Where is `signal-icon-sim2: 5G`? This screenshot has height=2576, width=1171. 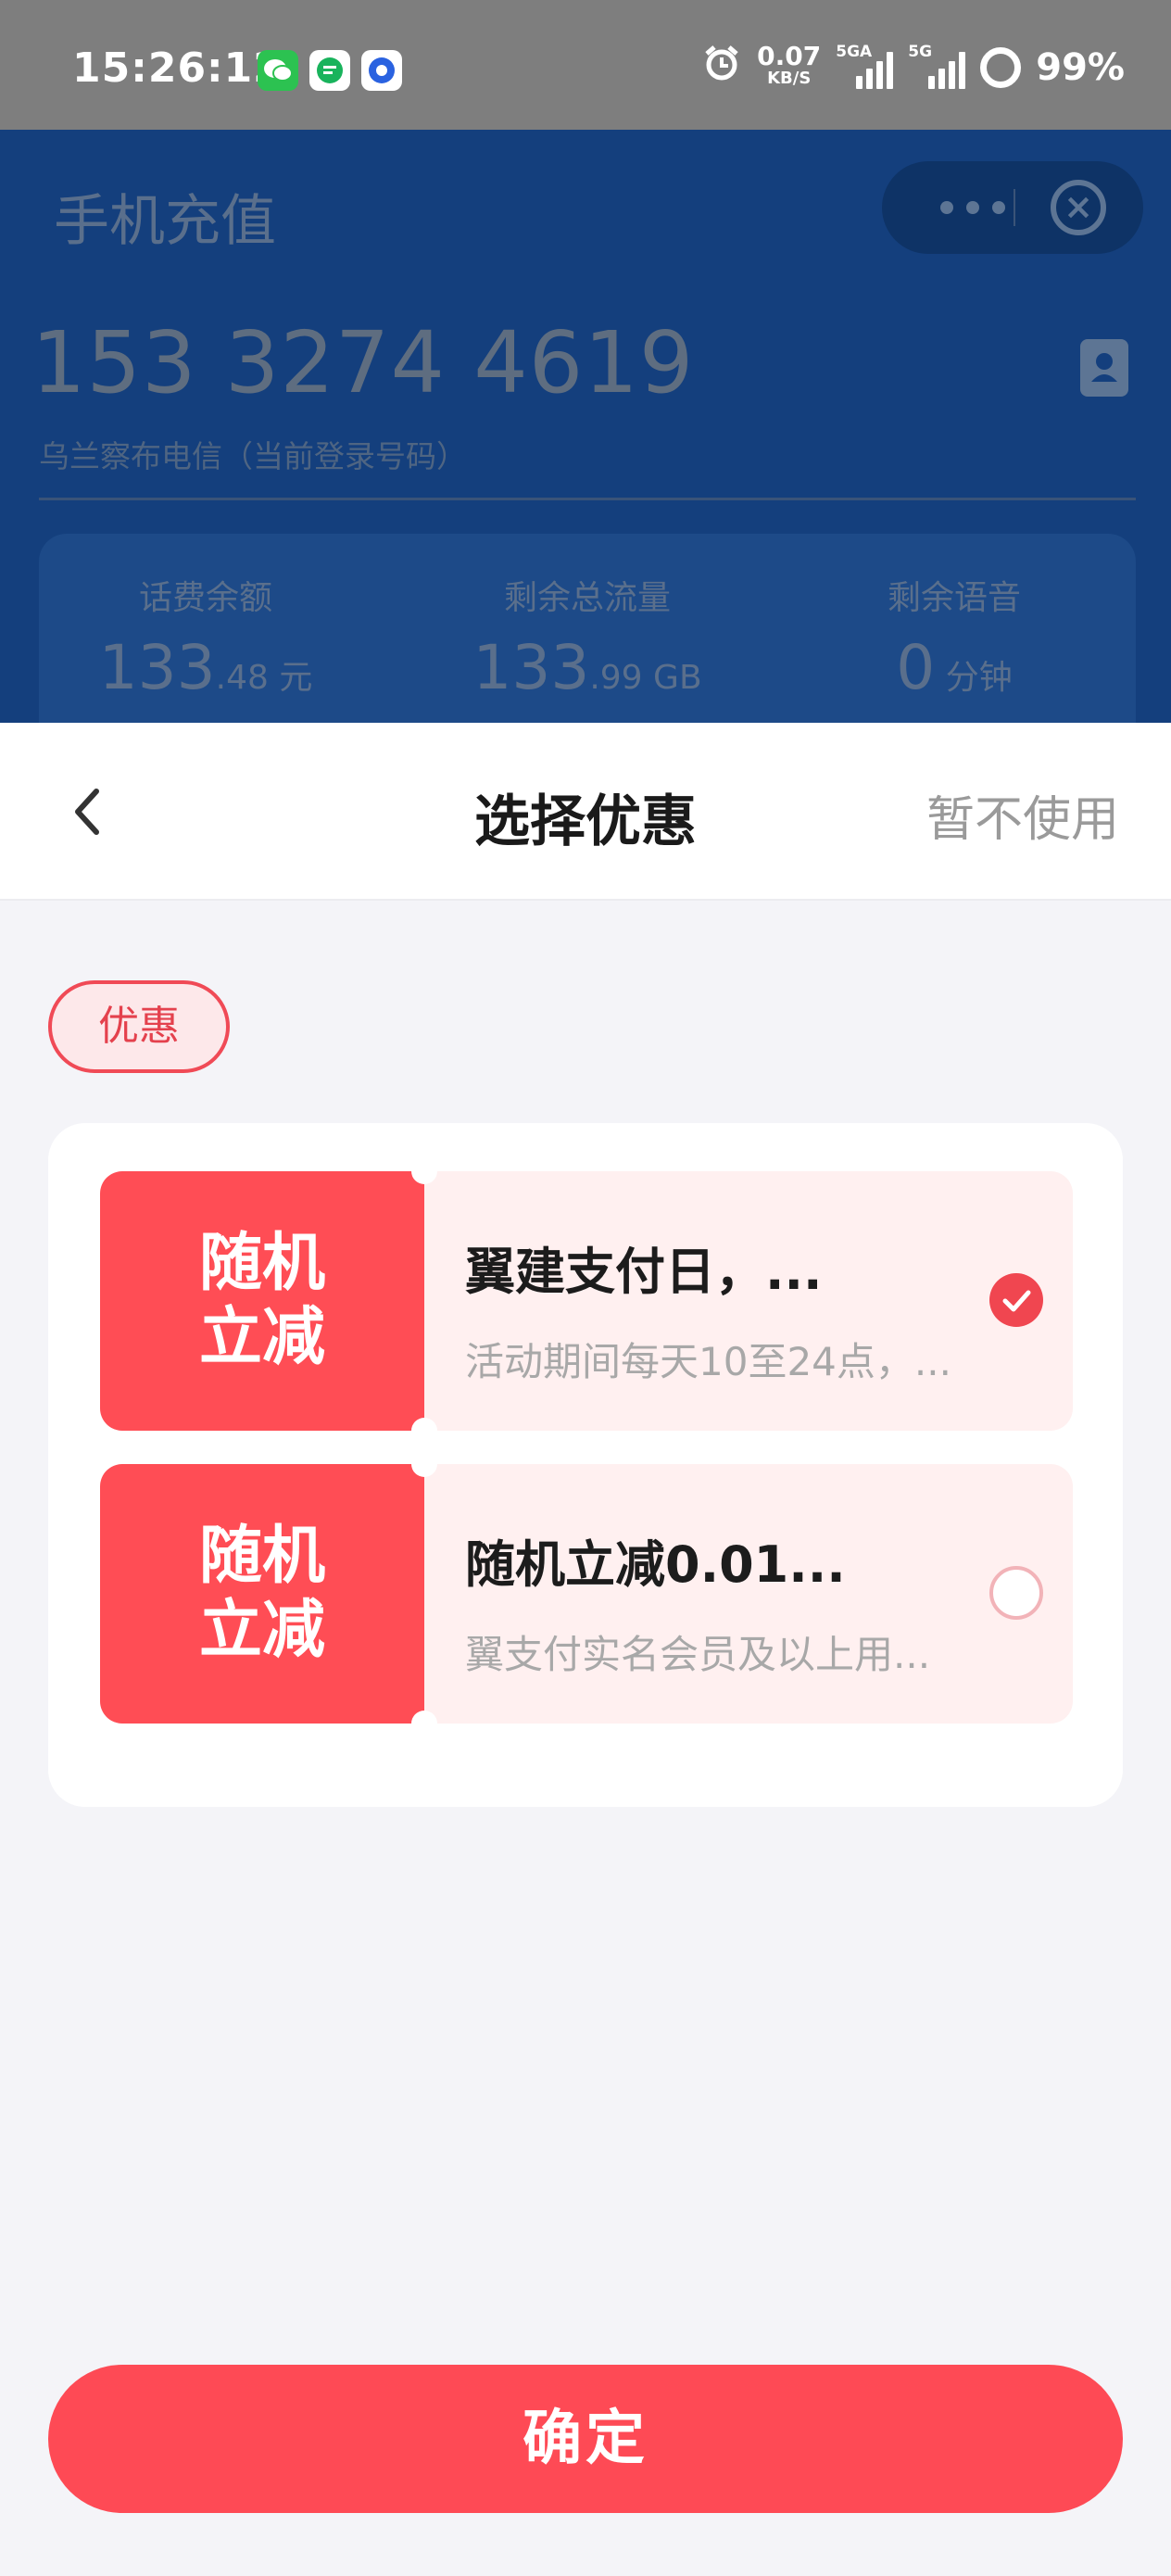 signal-icon-sim2: 5G is located at coordinates (937, 66).